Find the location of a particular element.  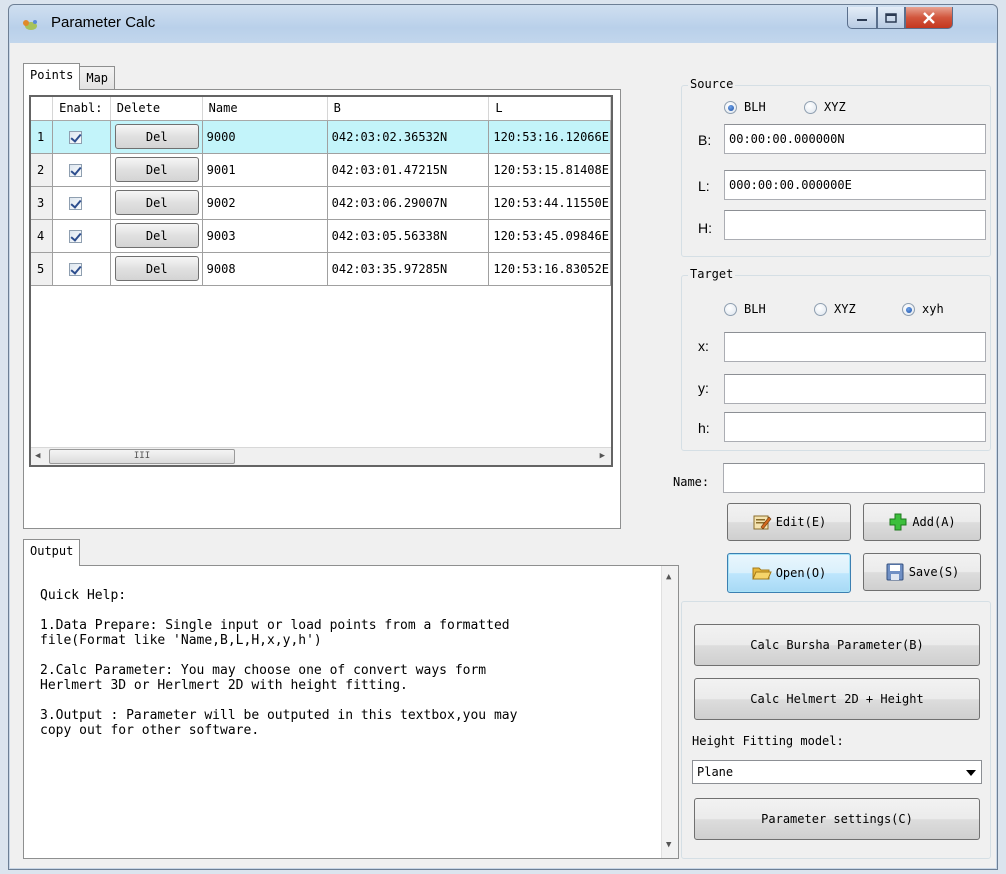

grid-header-delete: Delete is located at coordinates (156, 109).